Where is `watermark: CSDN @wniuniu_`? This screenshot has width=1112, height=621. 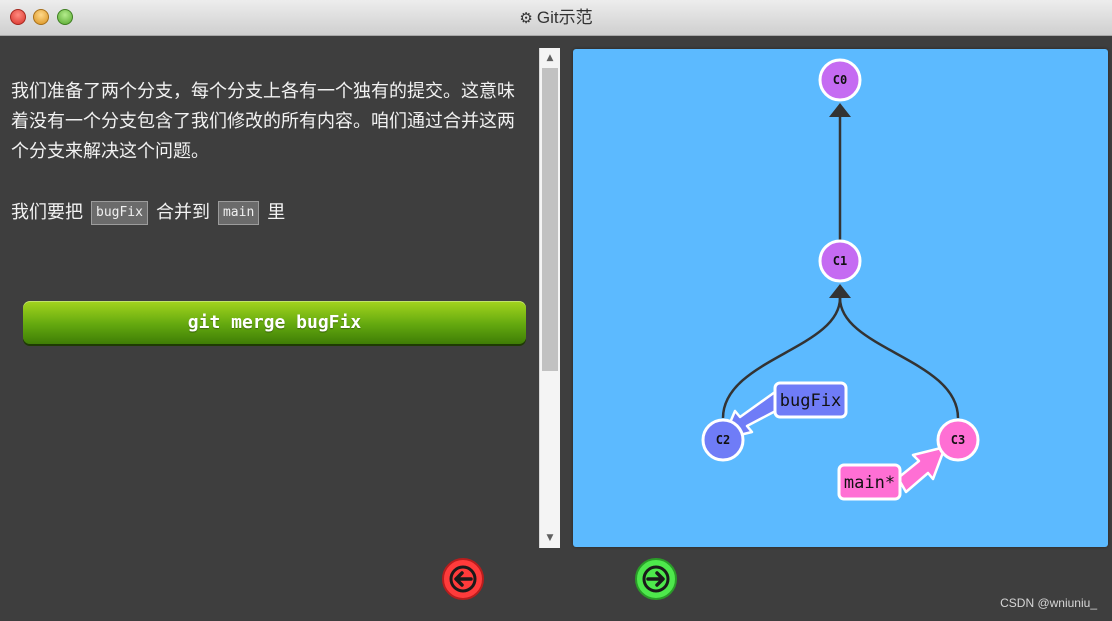
watermark: CSDN @wniuniu_ is located at coordinates (1048, 603).